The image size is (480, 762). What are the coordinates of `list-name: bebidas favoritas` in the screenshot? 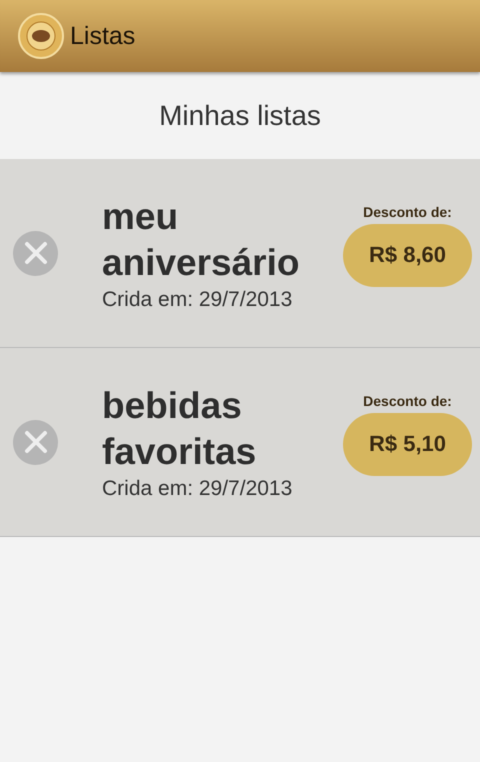 It's located at (180, 429).